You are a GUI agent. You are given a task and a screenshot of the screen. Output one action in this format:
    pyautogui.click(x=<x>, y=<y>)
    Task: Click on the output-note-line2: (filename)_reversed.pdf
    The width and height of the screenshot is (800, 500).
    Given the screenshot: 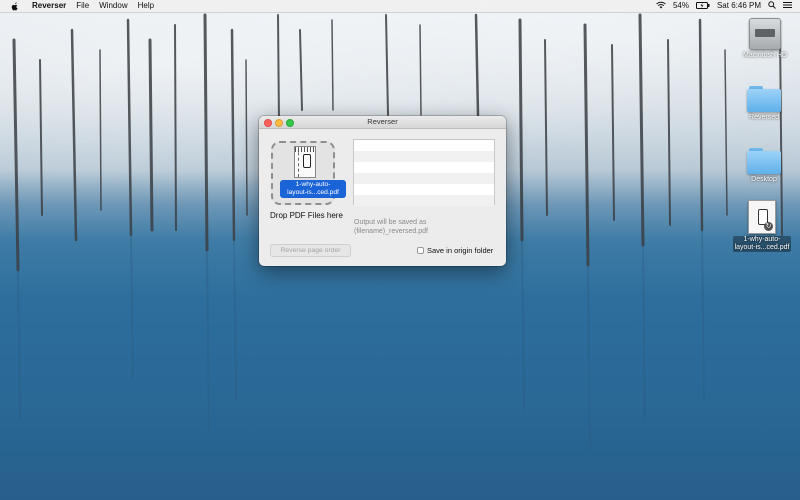 What is the action you would take?
    pyautogui.click(x=391, y=231)
    